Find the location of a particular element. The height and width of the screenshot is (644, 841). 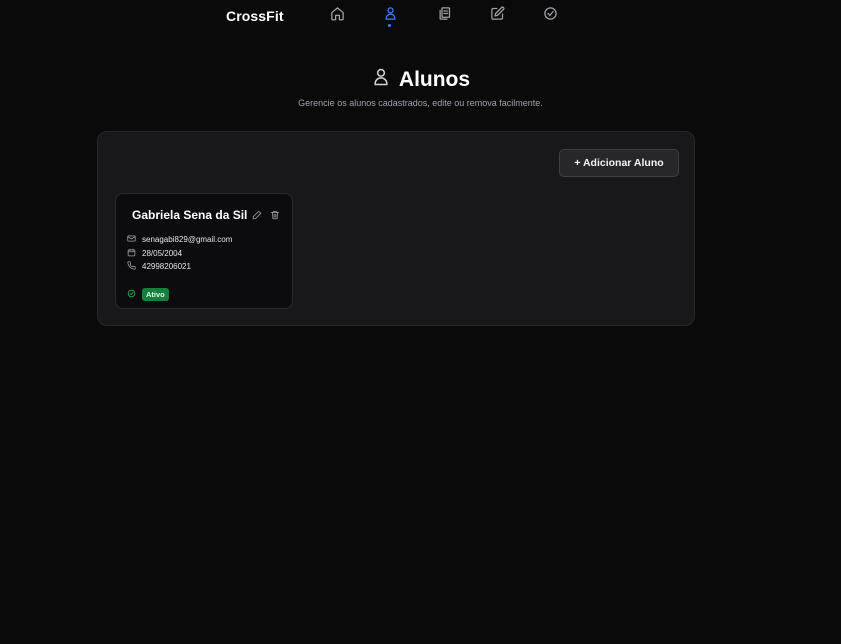

edit-student-icon is located at coordinates (256, 214).